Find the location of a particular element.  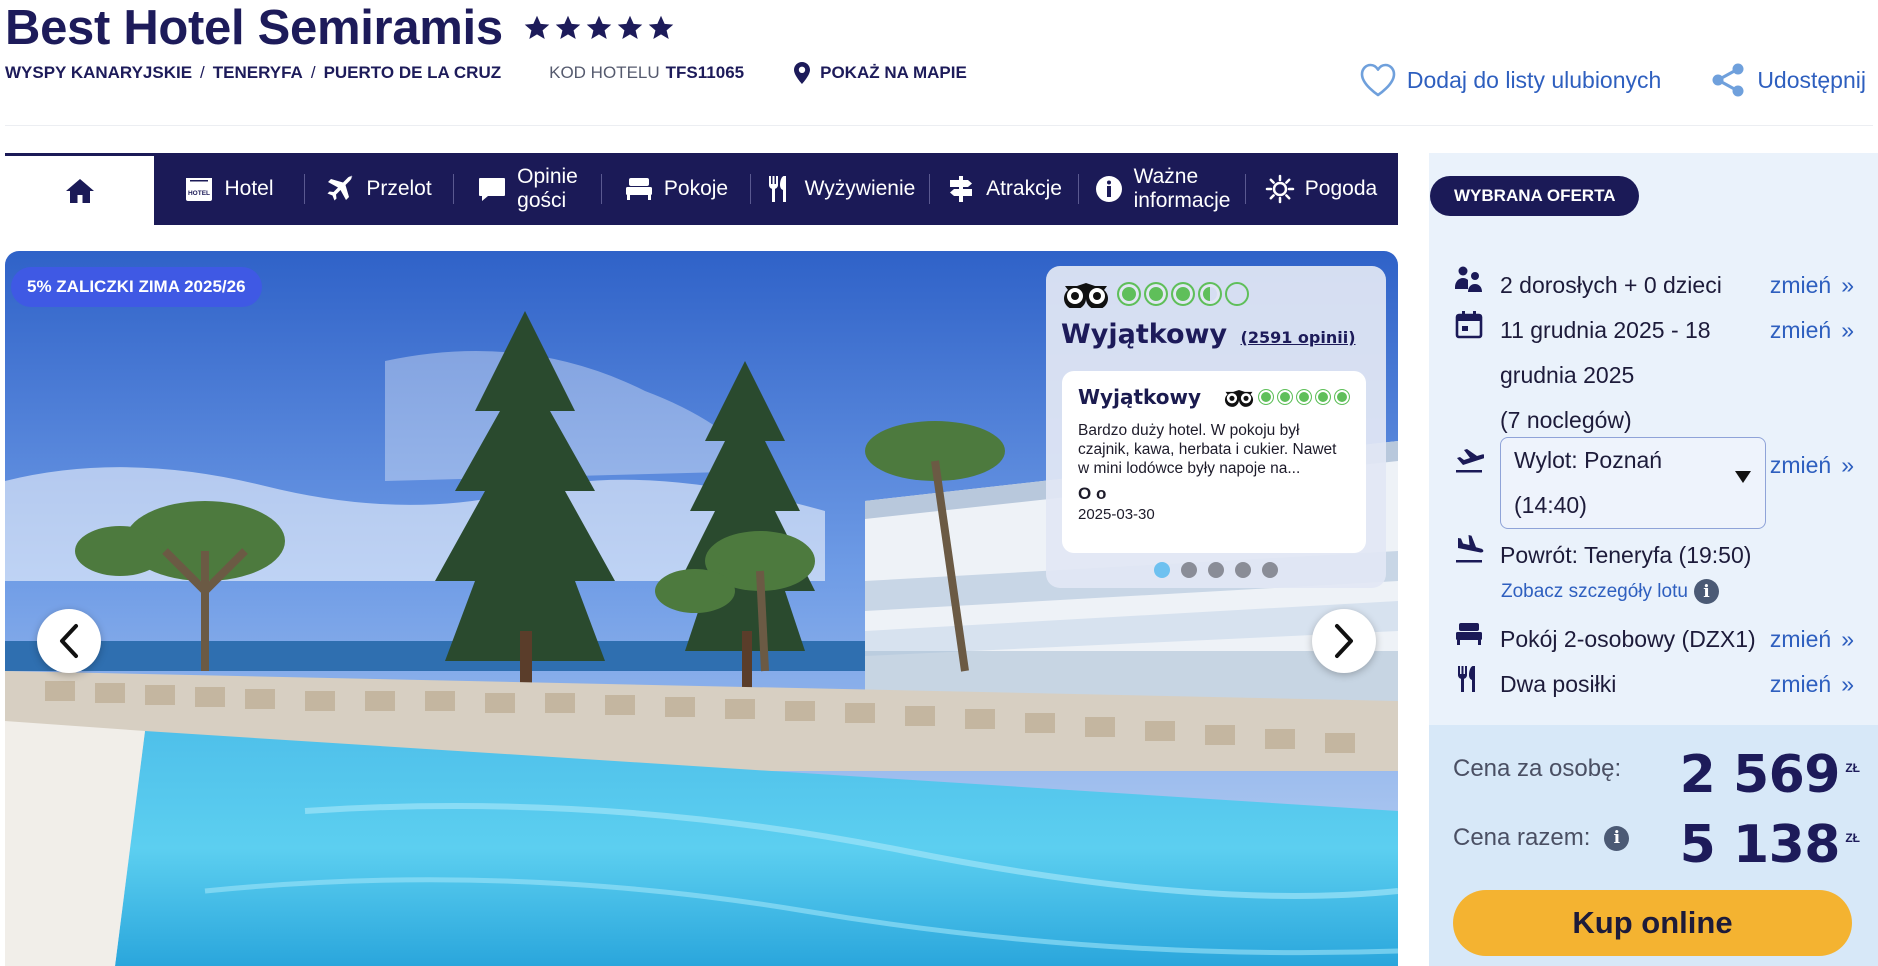

tab-home is located at coordinates (79, 189).